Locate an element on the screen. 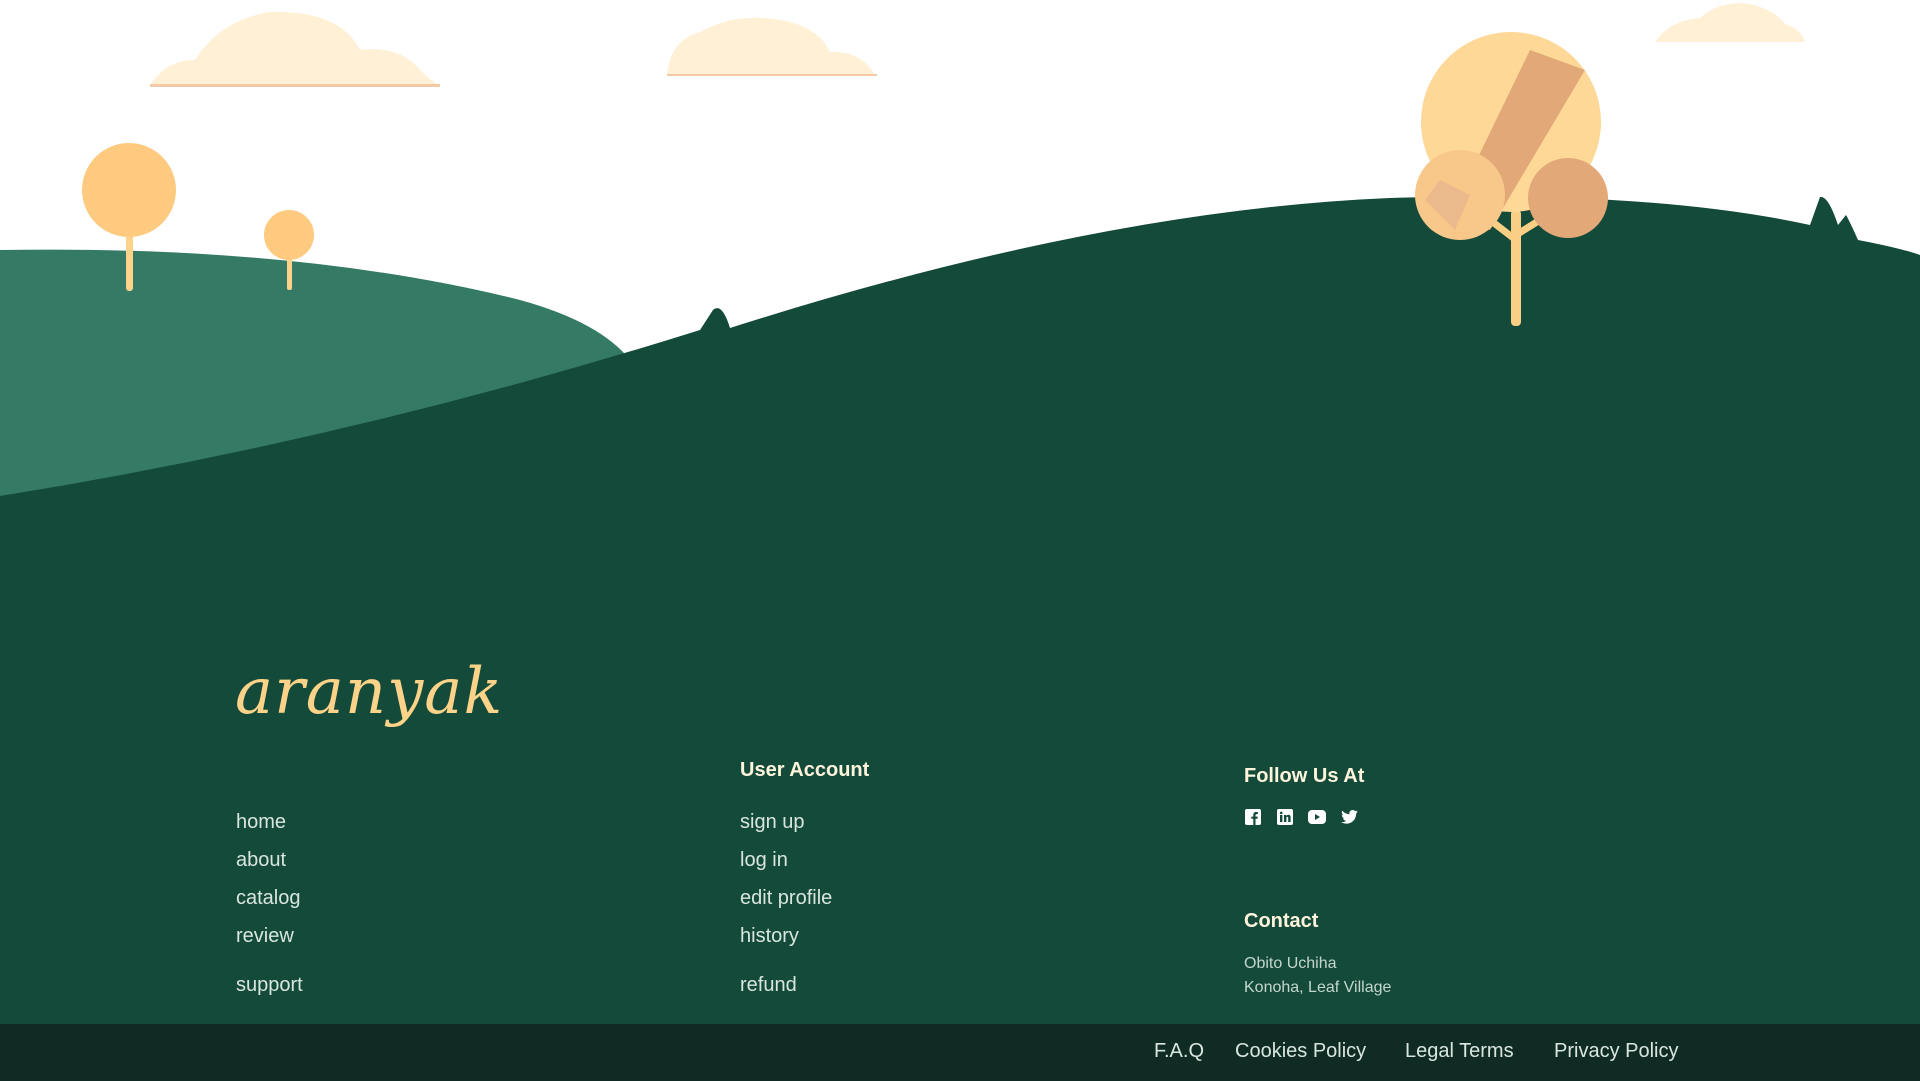 This screenshot has width=1920, height=1081. bottom-link-faq: F.A.Q is located at coordinates (1179, 1051).